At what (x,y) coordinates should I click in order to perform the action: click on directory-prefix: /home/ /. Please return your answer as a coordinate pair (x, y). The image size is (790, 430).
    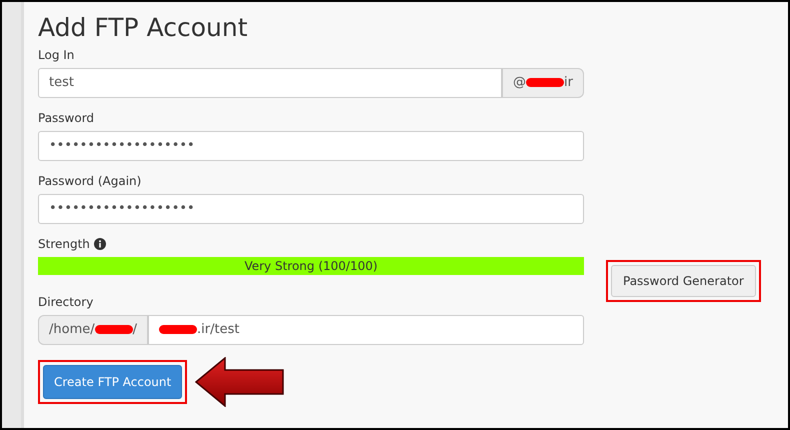
    Looking at the image, I should click on (93, 329).